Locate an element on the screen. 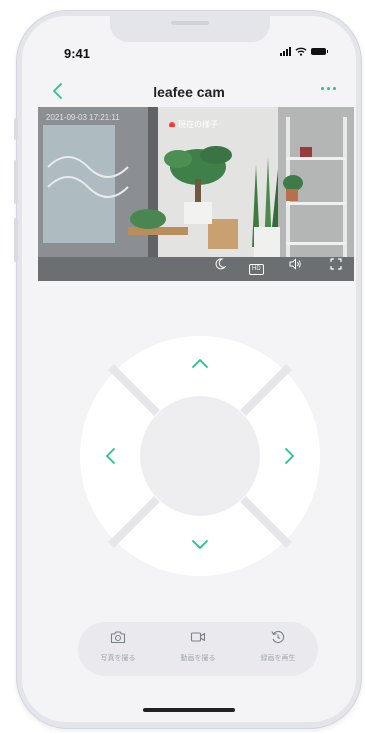  take-photo-label: 写真を撮る is located at coordinates (118, 658).